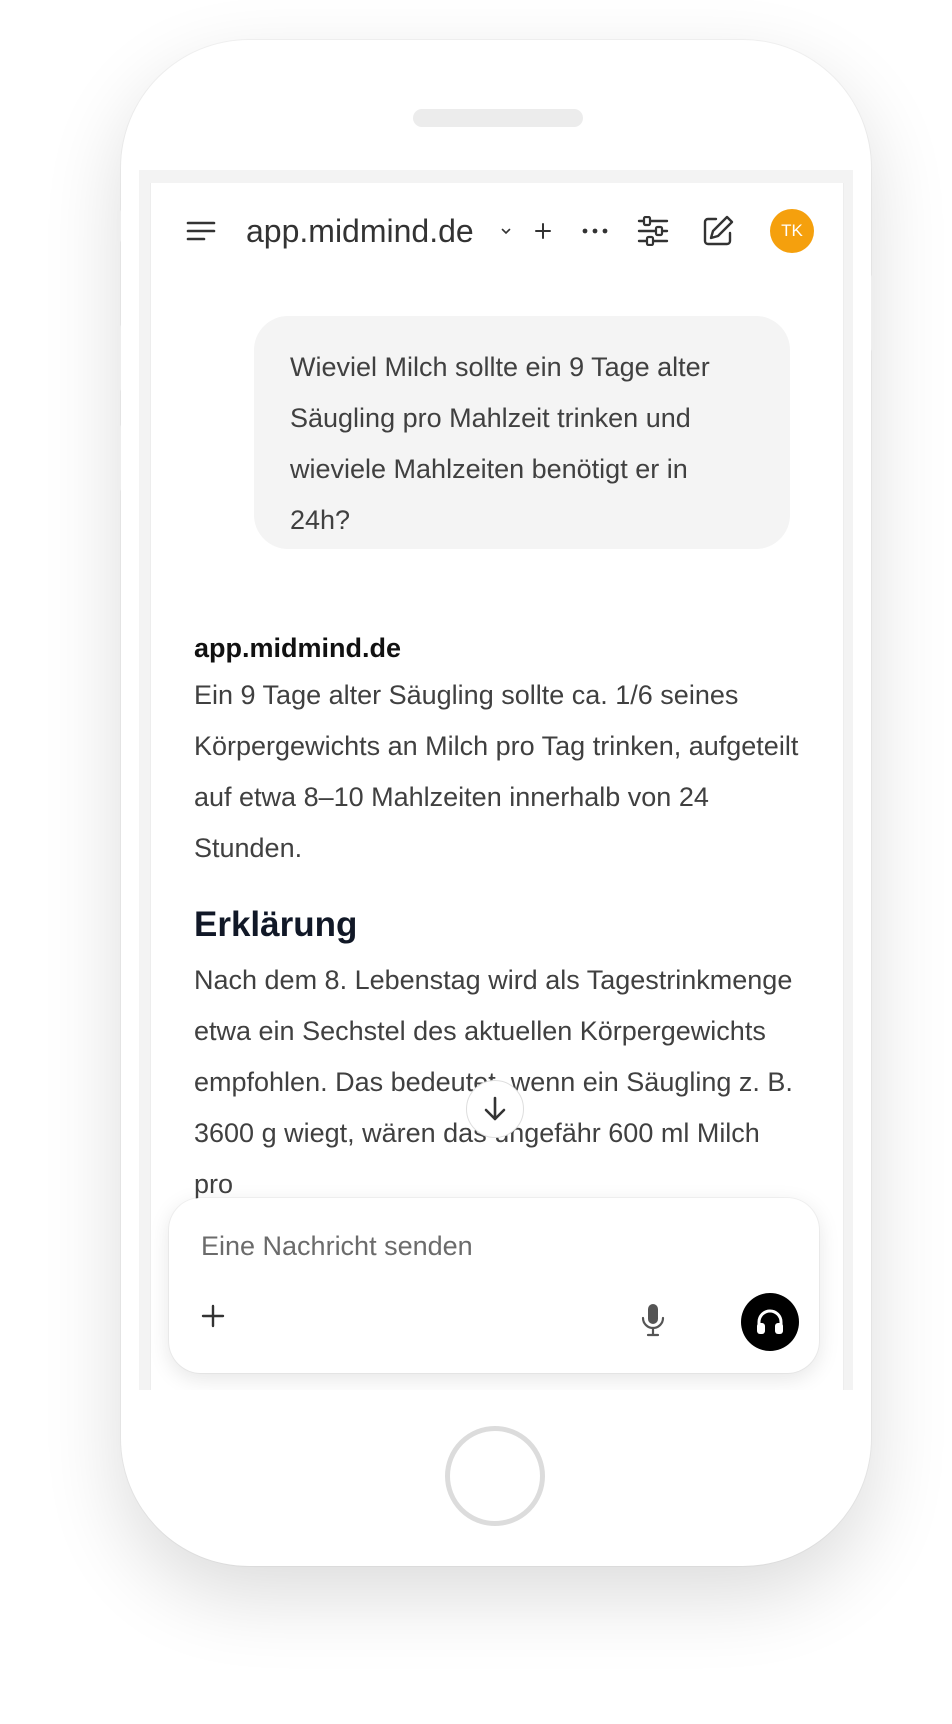 This screenshot has height=1724, width=952. I want to click on site-title: app.midmind.de, so click(360, 231).